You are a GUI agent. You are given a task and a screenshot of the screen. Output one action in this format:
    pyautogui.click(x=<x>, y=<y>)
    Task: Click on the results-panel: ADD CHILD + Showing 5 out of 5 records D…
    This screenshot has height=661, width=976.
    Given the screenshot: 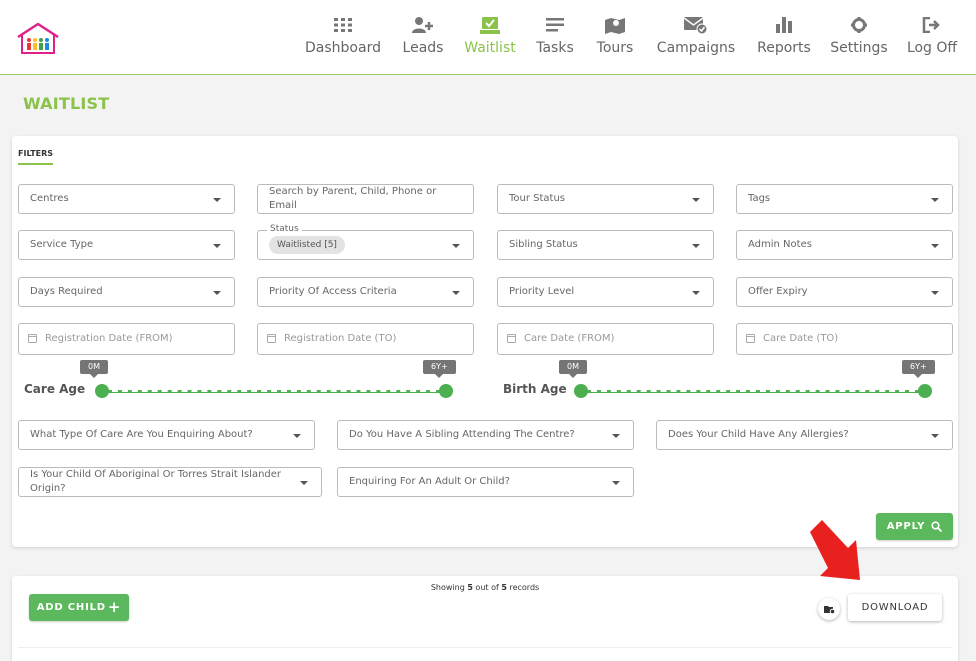 What is the action you would take?
    pyautogui.click(x=485, y=618)
    